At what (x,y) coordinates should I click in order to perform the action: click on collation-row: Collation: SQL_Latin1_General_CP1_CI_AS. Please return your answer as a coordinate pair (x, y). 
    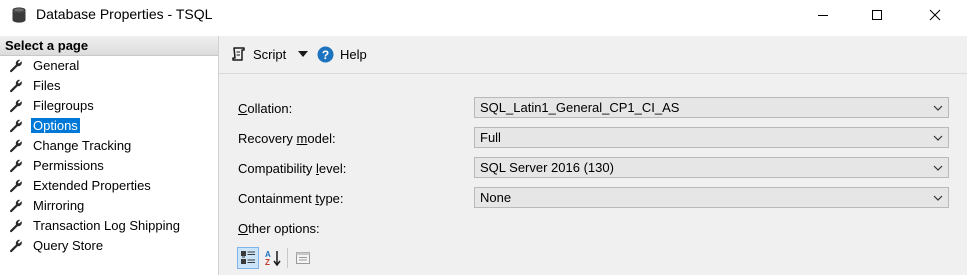
    Looking at the image, I should click on (593, 108).